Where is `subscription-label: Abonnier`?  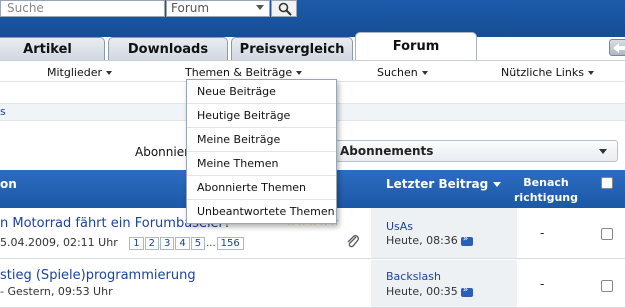
subscription-label: Abonnier is located at coordinates (162, 152).